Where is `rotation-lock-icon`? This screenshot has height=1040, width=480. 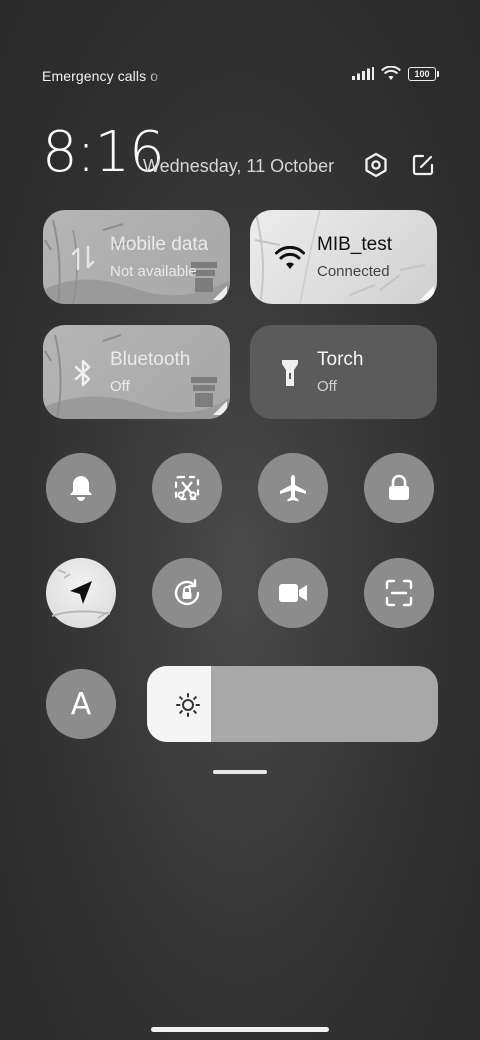
rotation-lock-icon is located at coordinates (187, 592).